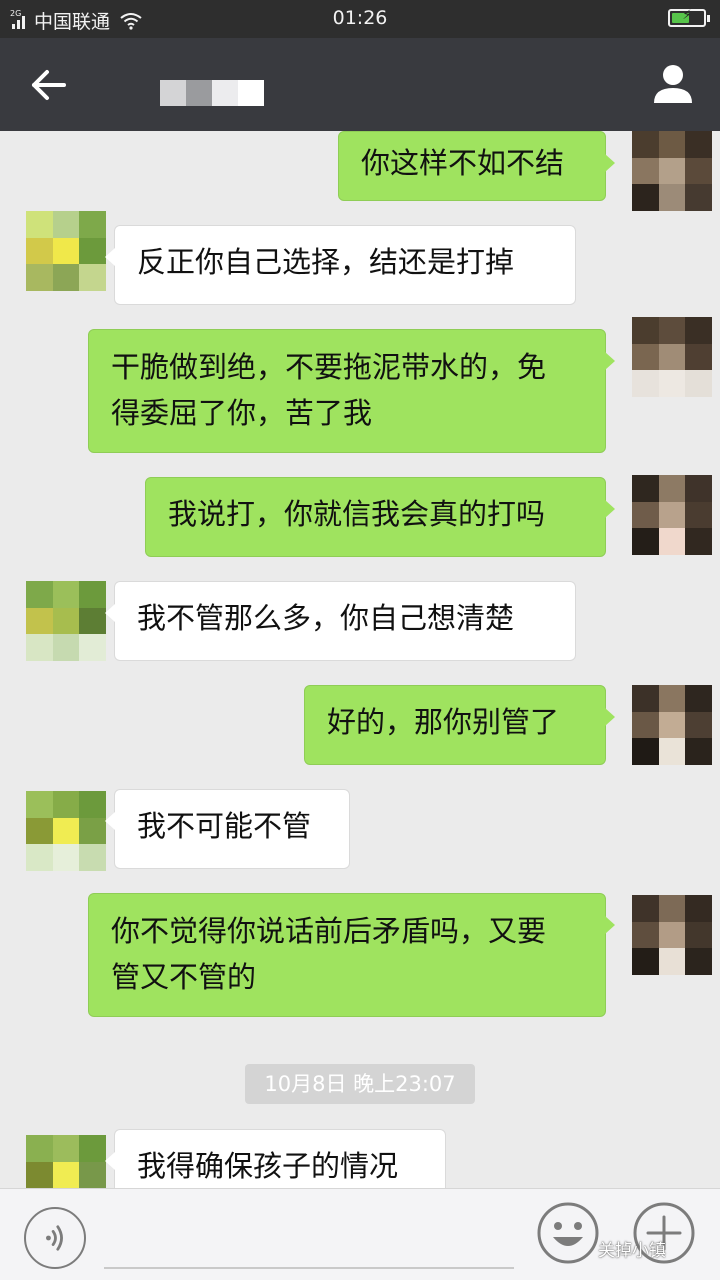  I want to click on message-input, so click(309, 1239).